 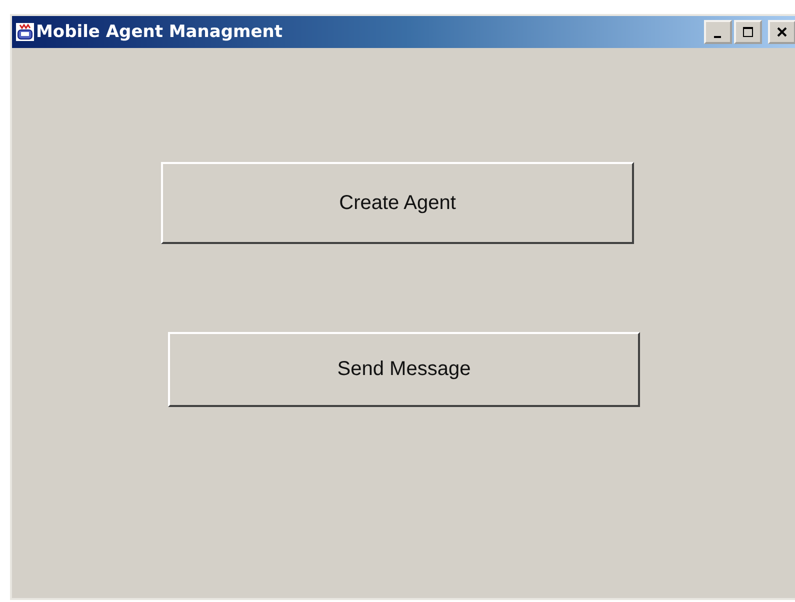 I want to click on maximize-button, so click(x=748, y=32).